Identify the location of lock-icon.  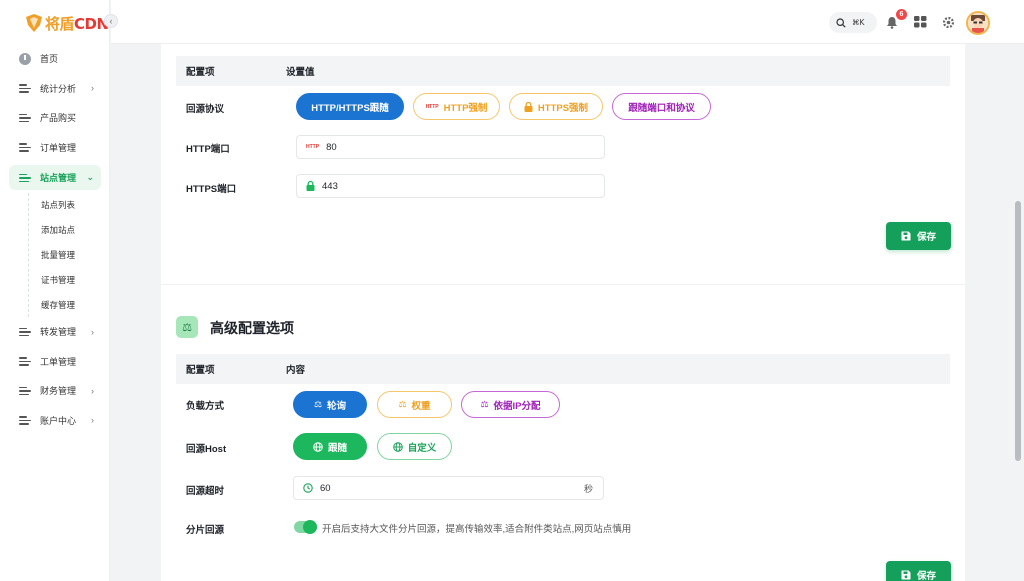
(310, 186).